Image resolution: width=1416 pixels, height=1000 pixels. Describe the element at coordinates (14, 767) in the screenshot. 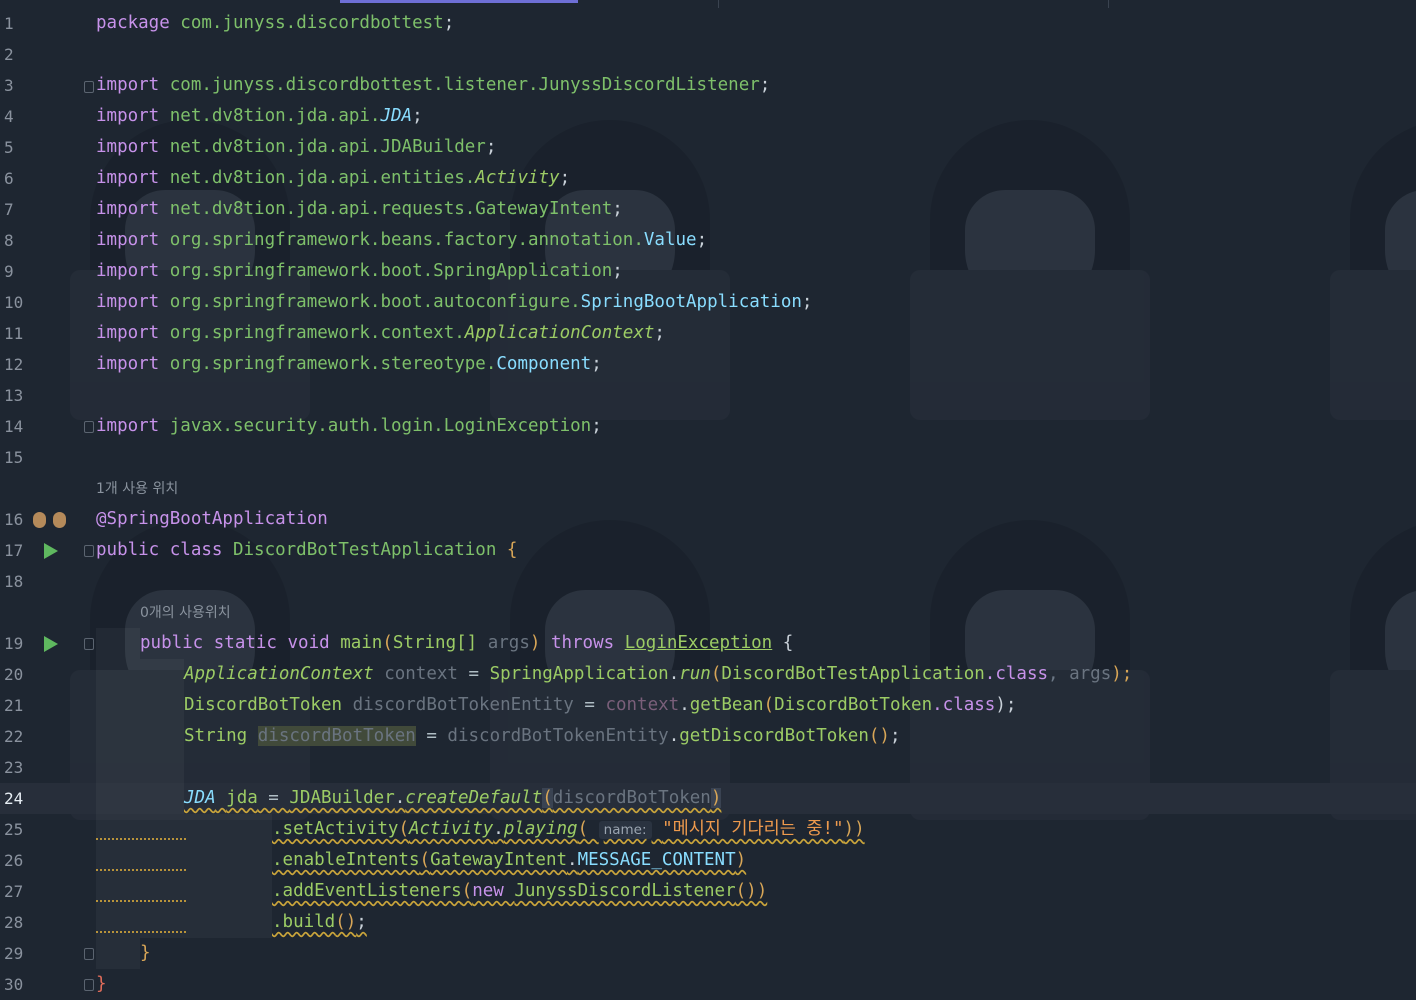

I see `line-number: 23` at that location.